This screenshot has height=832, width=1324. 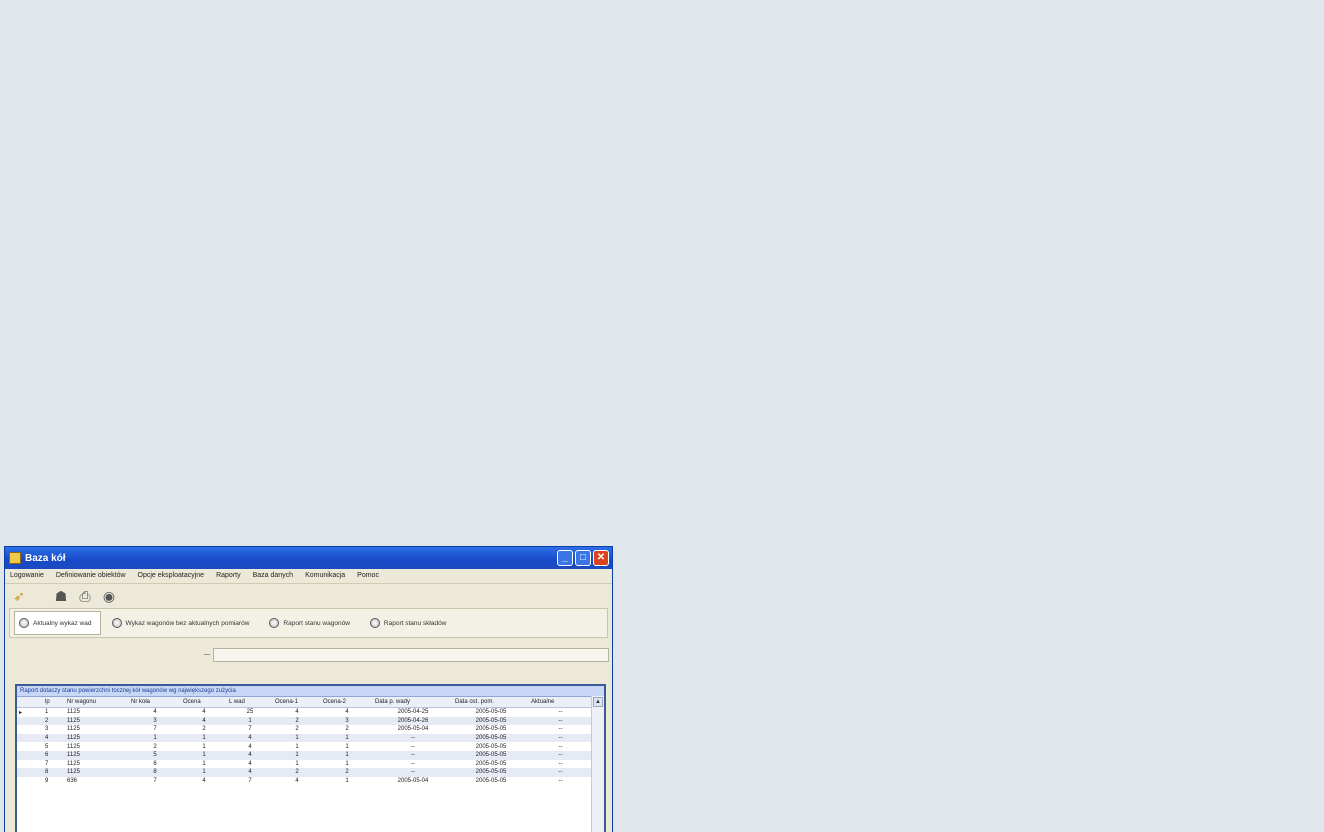 What do you see at coordinates (97, 702) in the screenshot?
I see `column-header: Nr wagonu` at bounding box center [97, 702].